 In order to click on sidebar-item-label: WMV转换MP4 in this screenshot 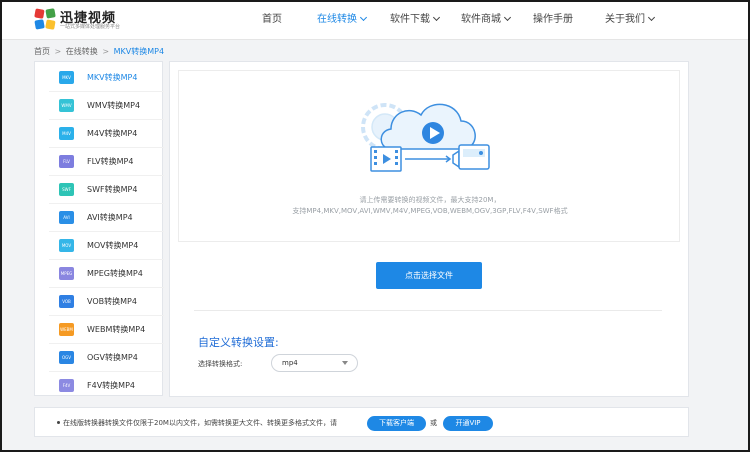, I will do `click(114, 105)`.